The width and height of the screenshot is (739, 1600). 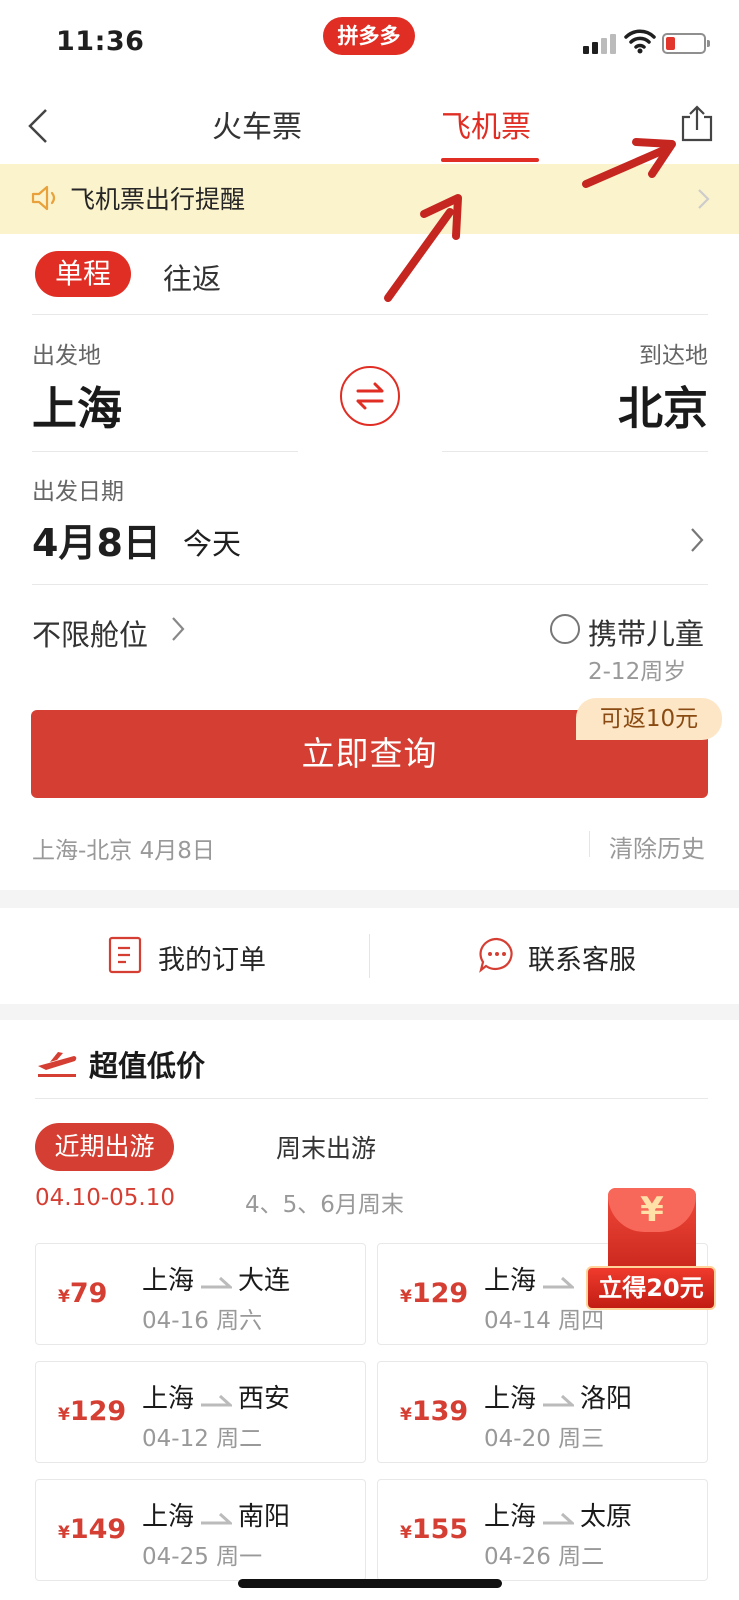 What do you see at coordinates (147, 1066) in the screenshot?
I see `deals-title: 超值低价` at bounding box center [147, 1066].